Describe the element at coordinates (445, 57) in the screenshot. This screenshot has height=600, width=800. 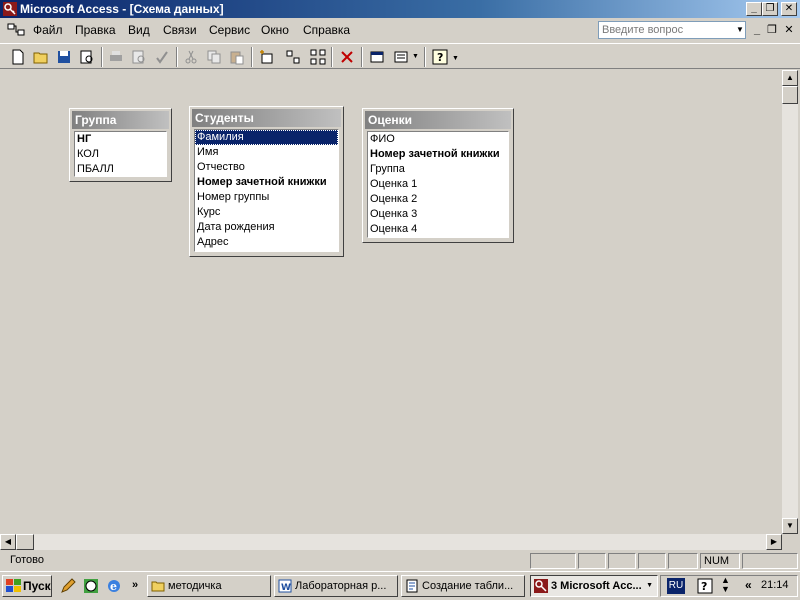
I see `help-button: ? ▼` at that location.